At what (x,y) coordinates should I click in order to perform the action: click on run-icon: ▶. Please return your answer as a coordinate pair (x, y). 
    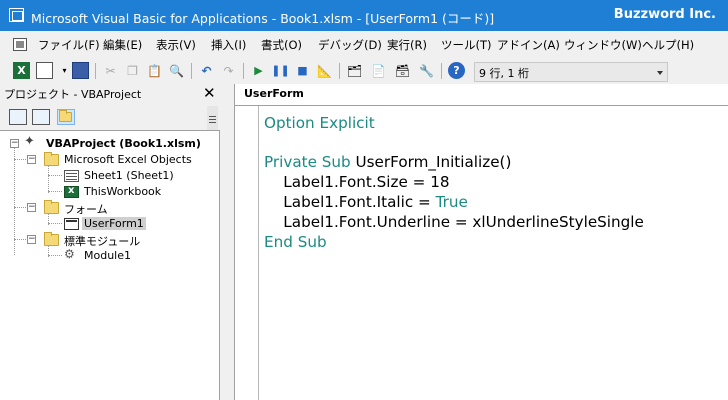
    Looking at the image, I should click on (258, 70).